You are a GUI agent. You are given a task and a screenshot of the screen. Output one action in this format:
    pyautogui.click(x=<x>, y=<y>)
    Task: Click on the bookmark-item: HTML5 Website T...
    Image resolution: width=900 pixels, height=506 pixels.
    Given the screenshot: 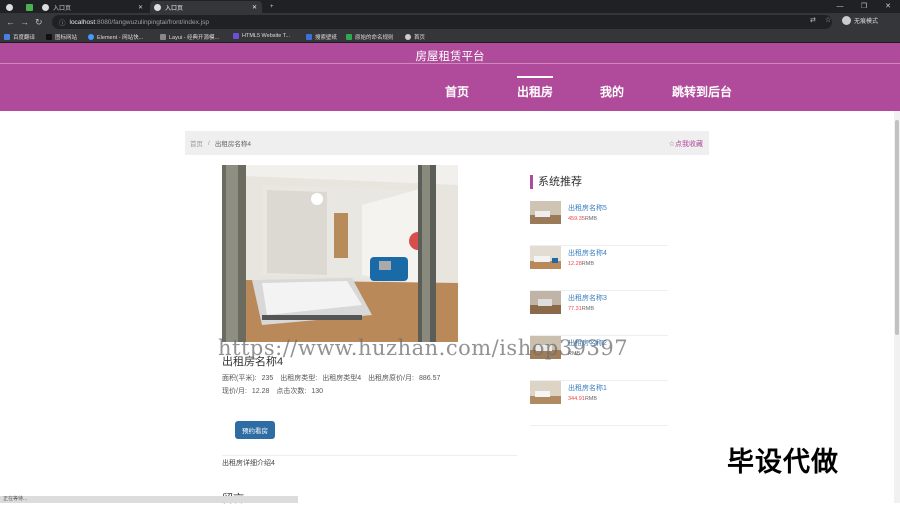 What is the action you would take?
    pyautogui.click(x=261, y=36)
    